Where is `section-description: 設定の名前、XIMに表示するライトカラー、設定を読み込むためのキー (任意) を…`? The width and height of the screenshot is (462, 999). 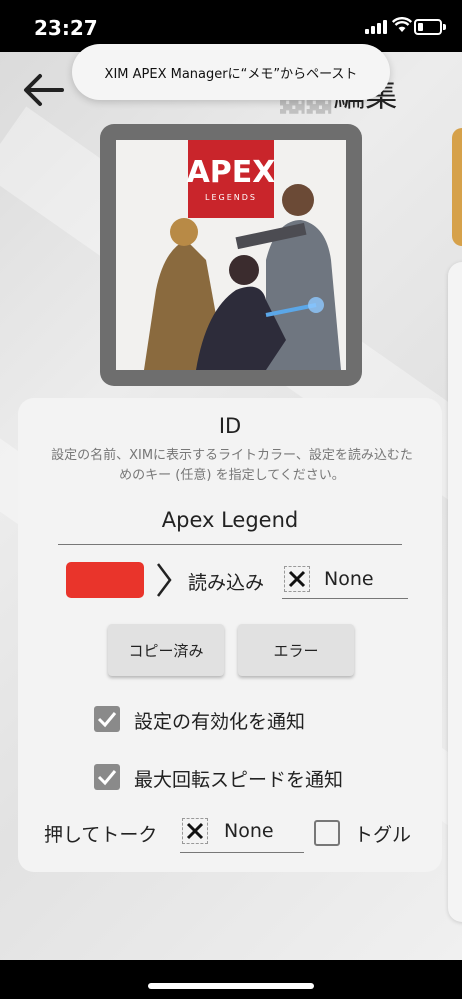
section-description: 設定の名前、XIMに表示するライトカラー、設定を読み込むためのキー (任意) を… is located at coordinates (232, 465).